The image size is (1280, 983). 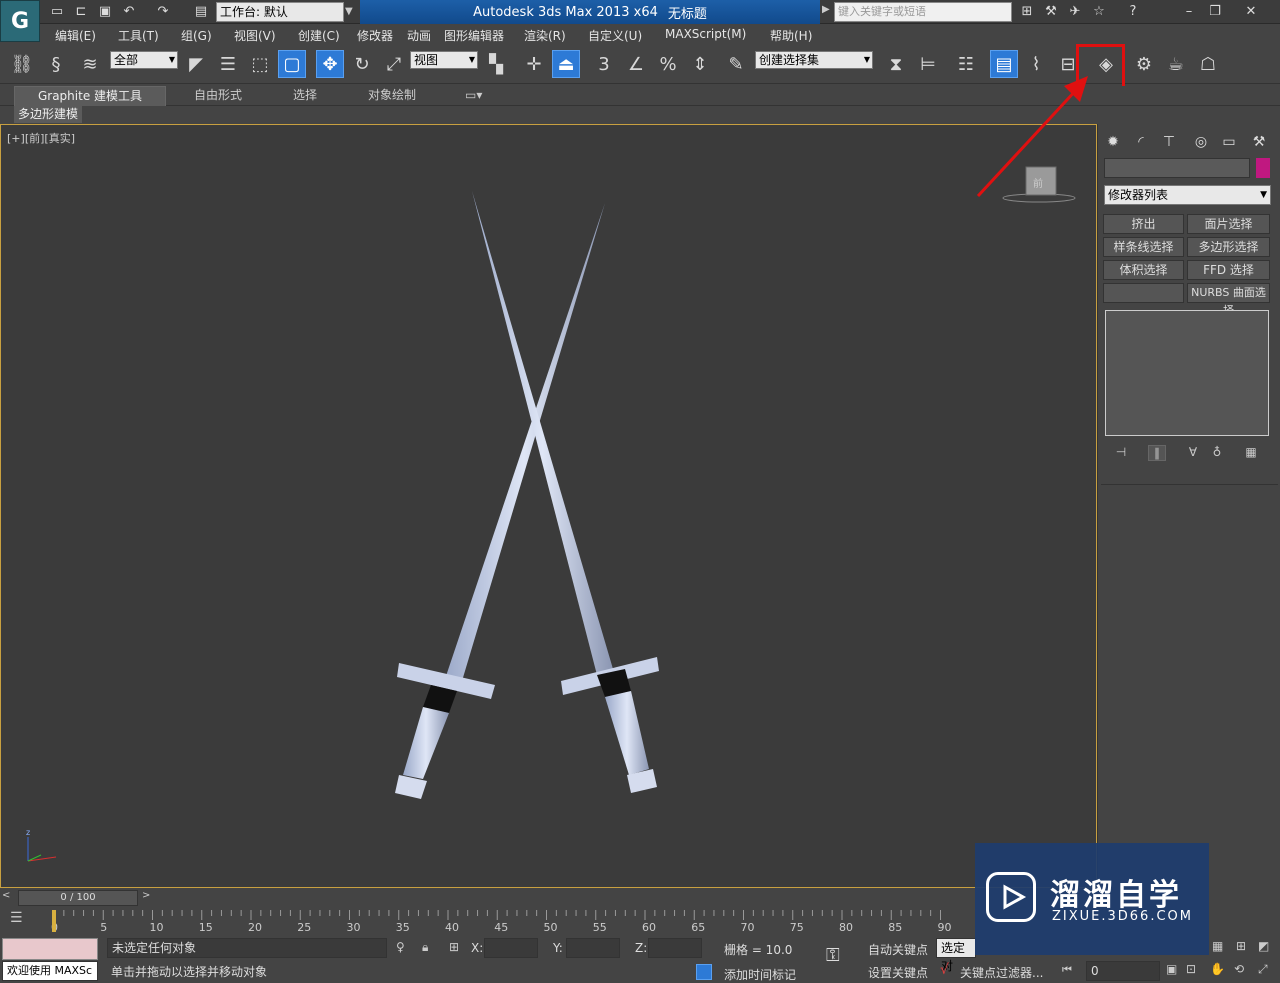 What do you see at coordinates (1201, 142) in the screenshot?
I see `motion-tab-icon: ◎` at bounding box center [1201, 142].